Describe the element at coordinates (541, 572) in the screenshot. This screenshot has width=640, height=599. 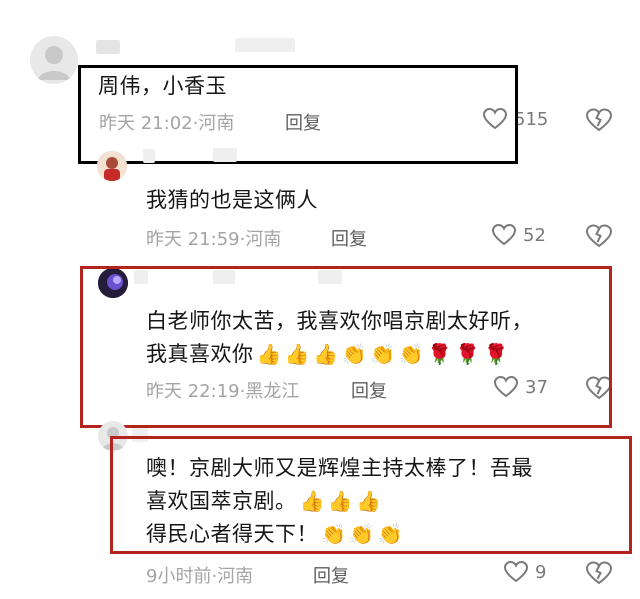
I see `like-count: 9` at that location.